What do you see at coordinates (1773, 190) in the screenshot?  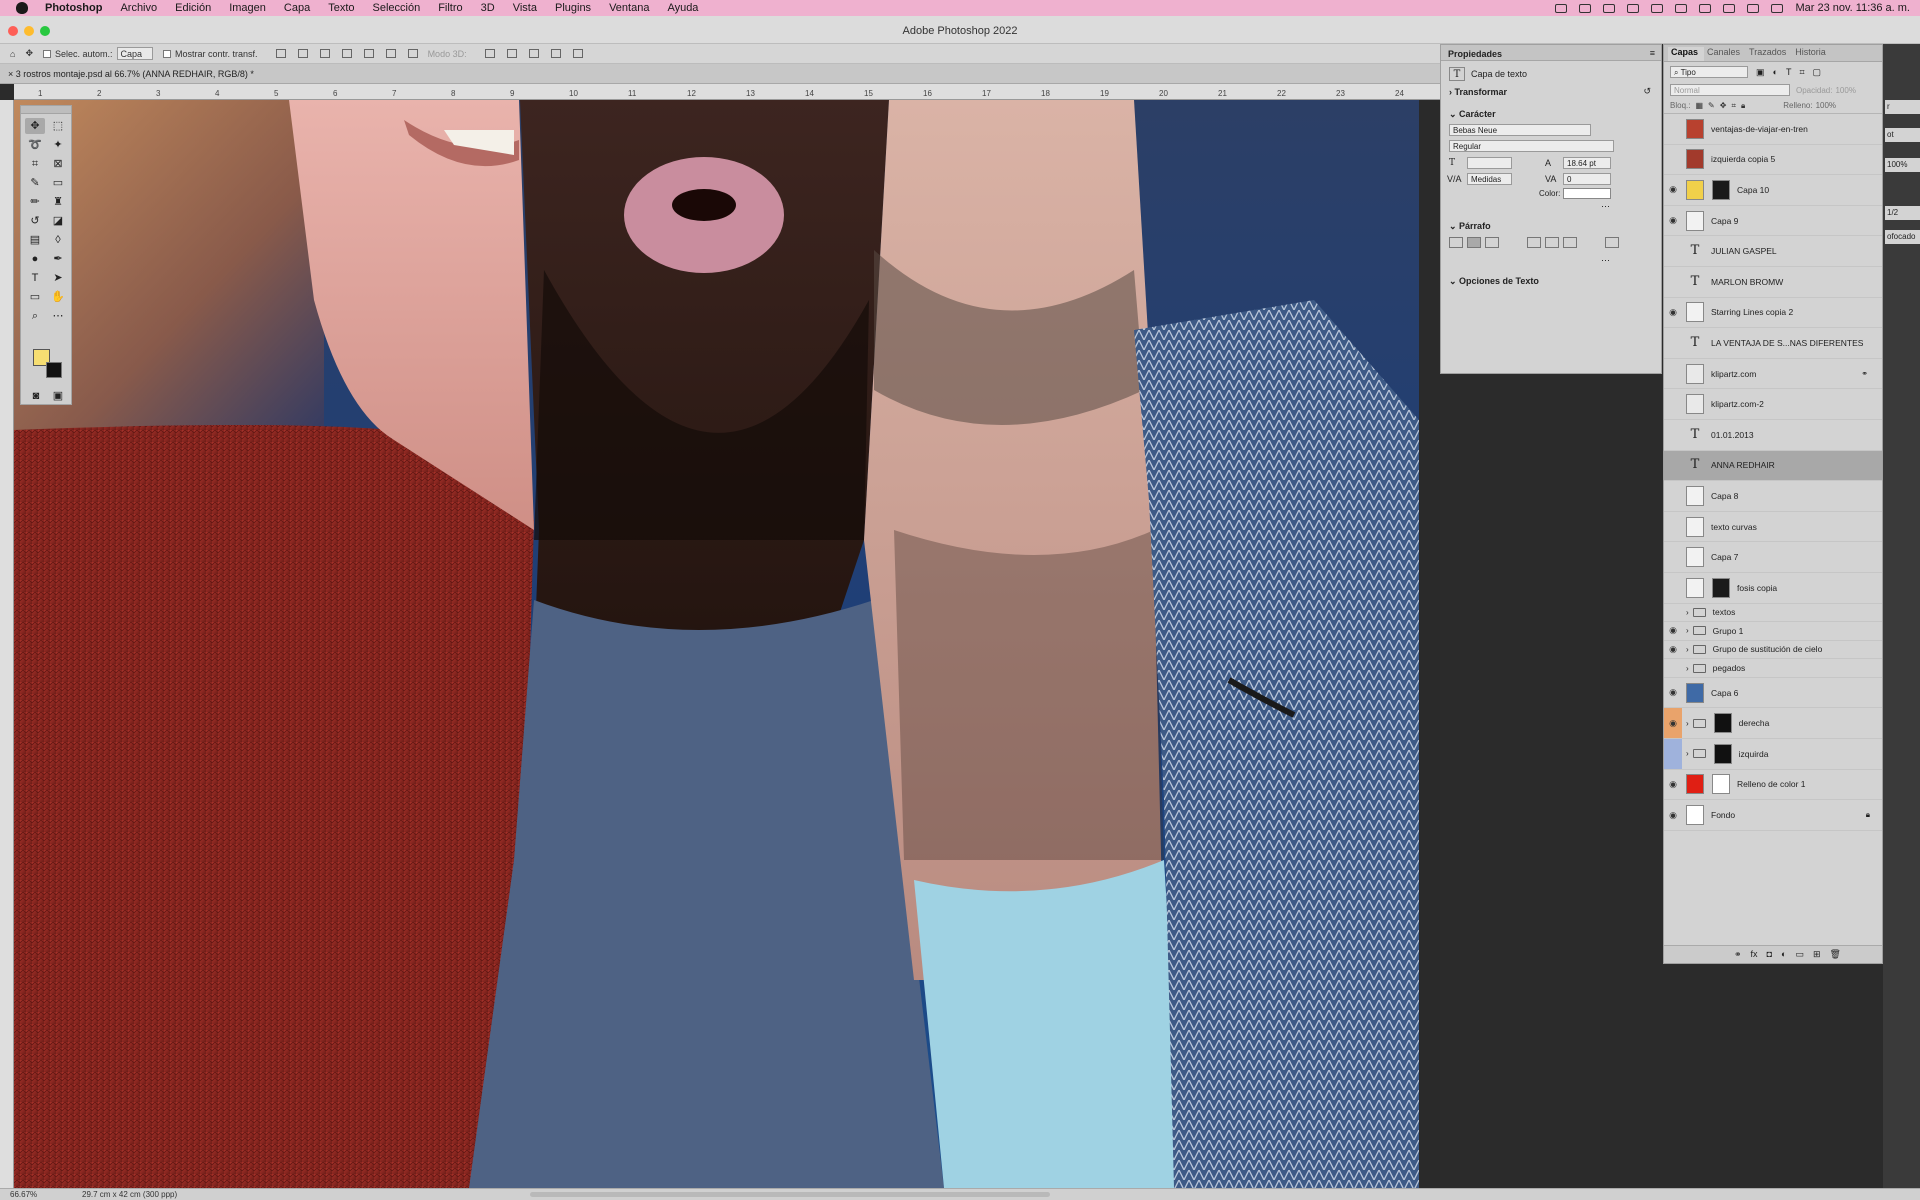 I see `layer-row: ◉ Capa 10` at bounding box center [1773, 190].